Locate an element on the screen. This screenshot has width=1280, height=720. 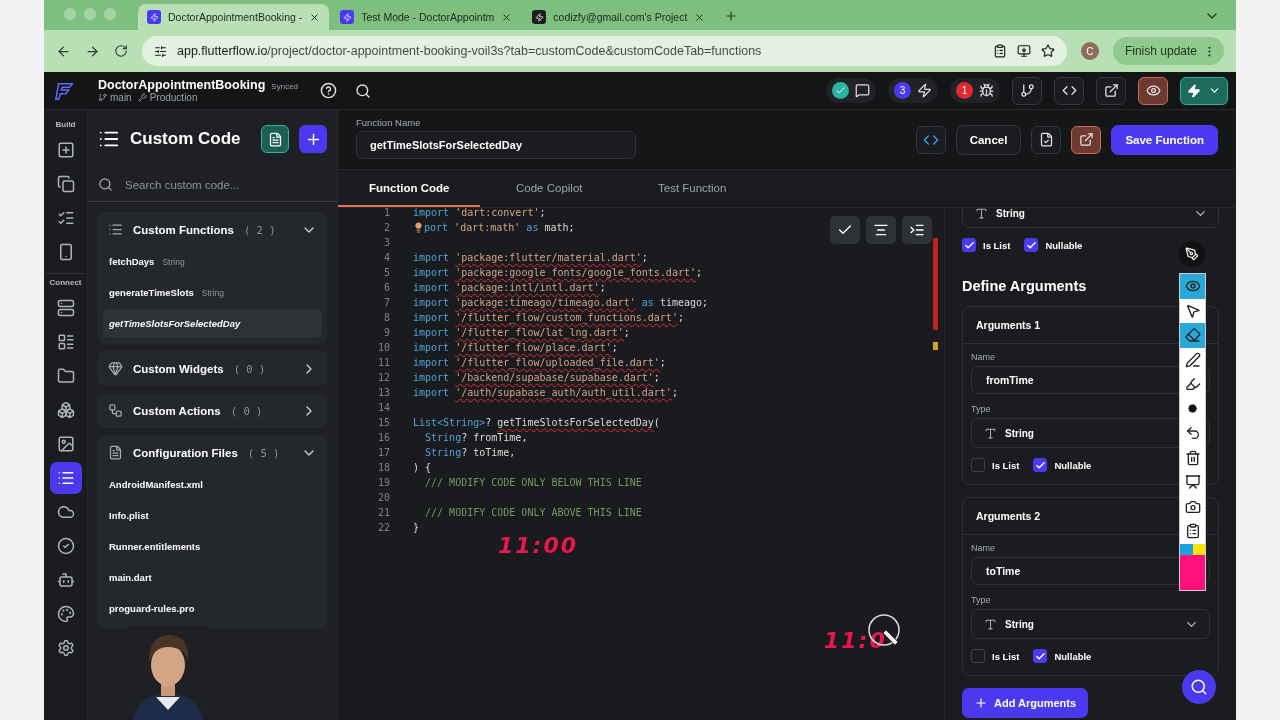
line-number: 13 is located at coordinates (383, 392).